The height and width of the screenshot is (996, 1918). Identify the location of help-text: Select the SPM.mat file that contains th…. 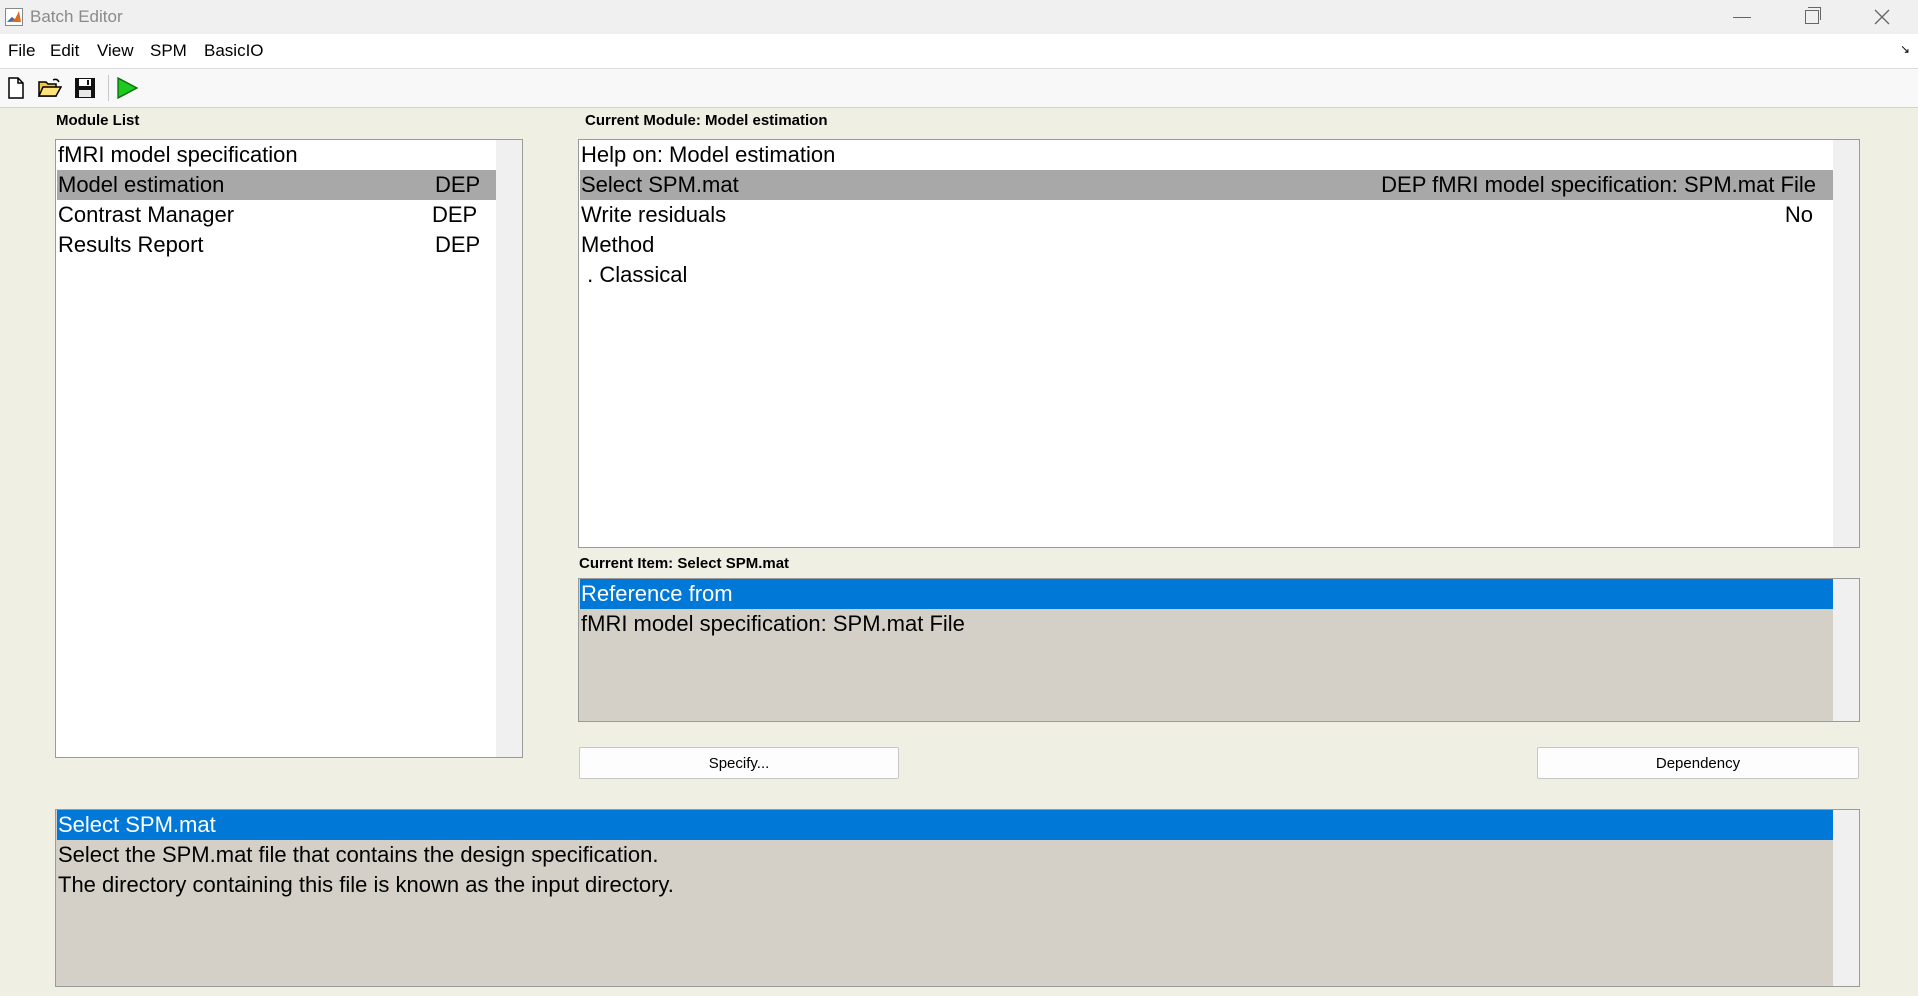
(358, 854).